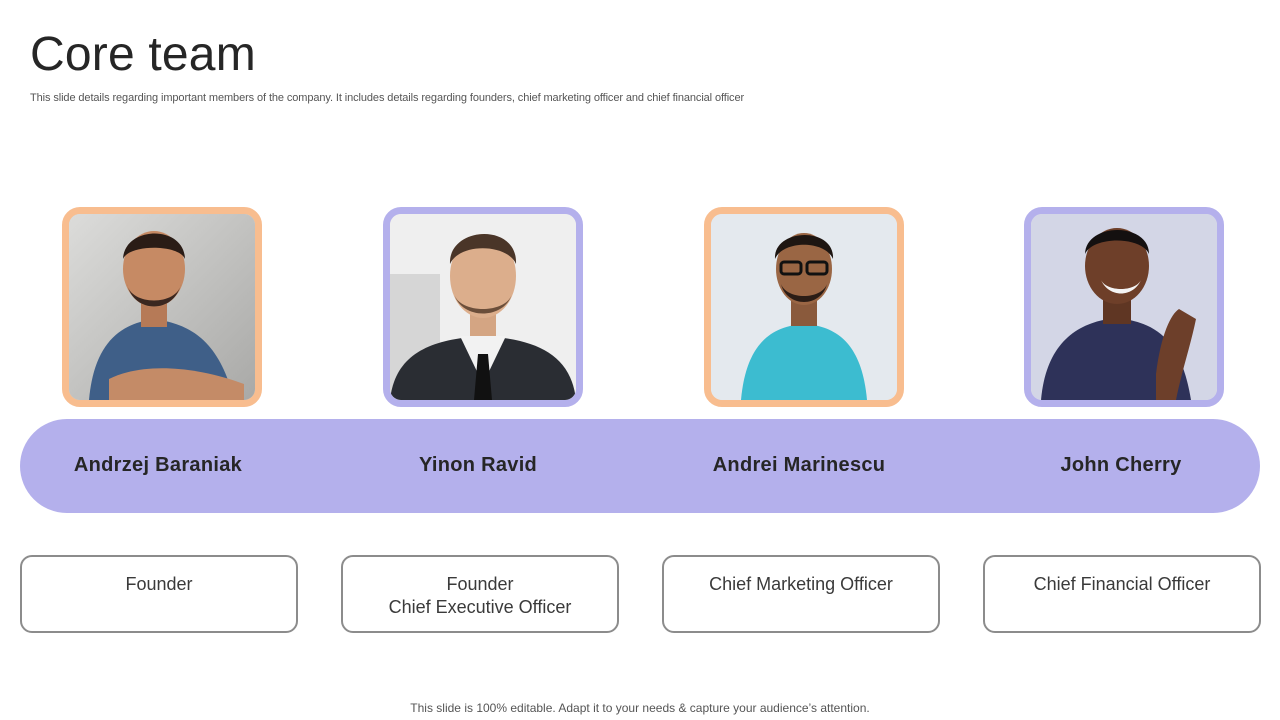 This screenshot has height=720, width=1280. Describe the element at coordinates (1122, 584) in the screenshot. I see `role-label: Chief Financial Officer` at that location.